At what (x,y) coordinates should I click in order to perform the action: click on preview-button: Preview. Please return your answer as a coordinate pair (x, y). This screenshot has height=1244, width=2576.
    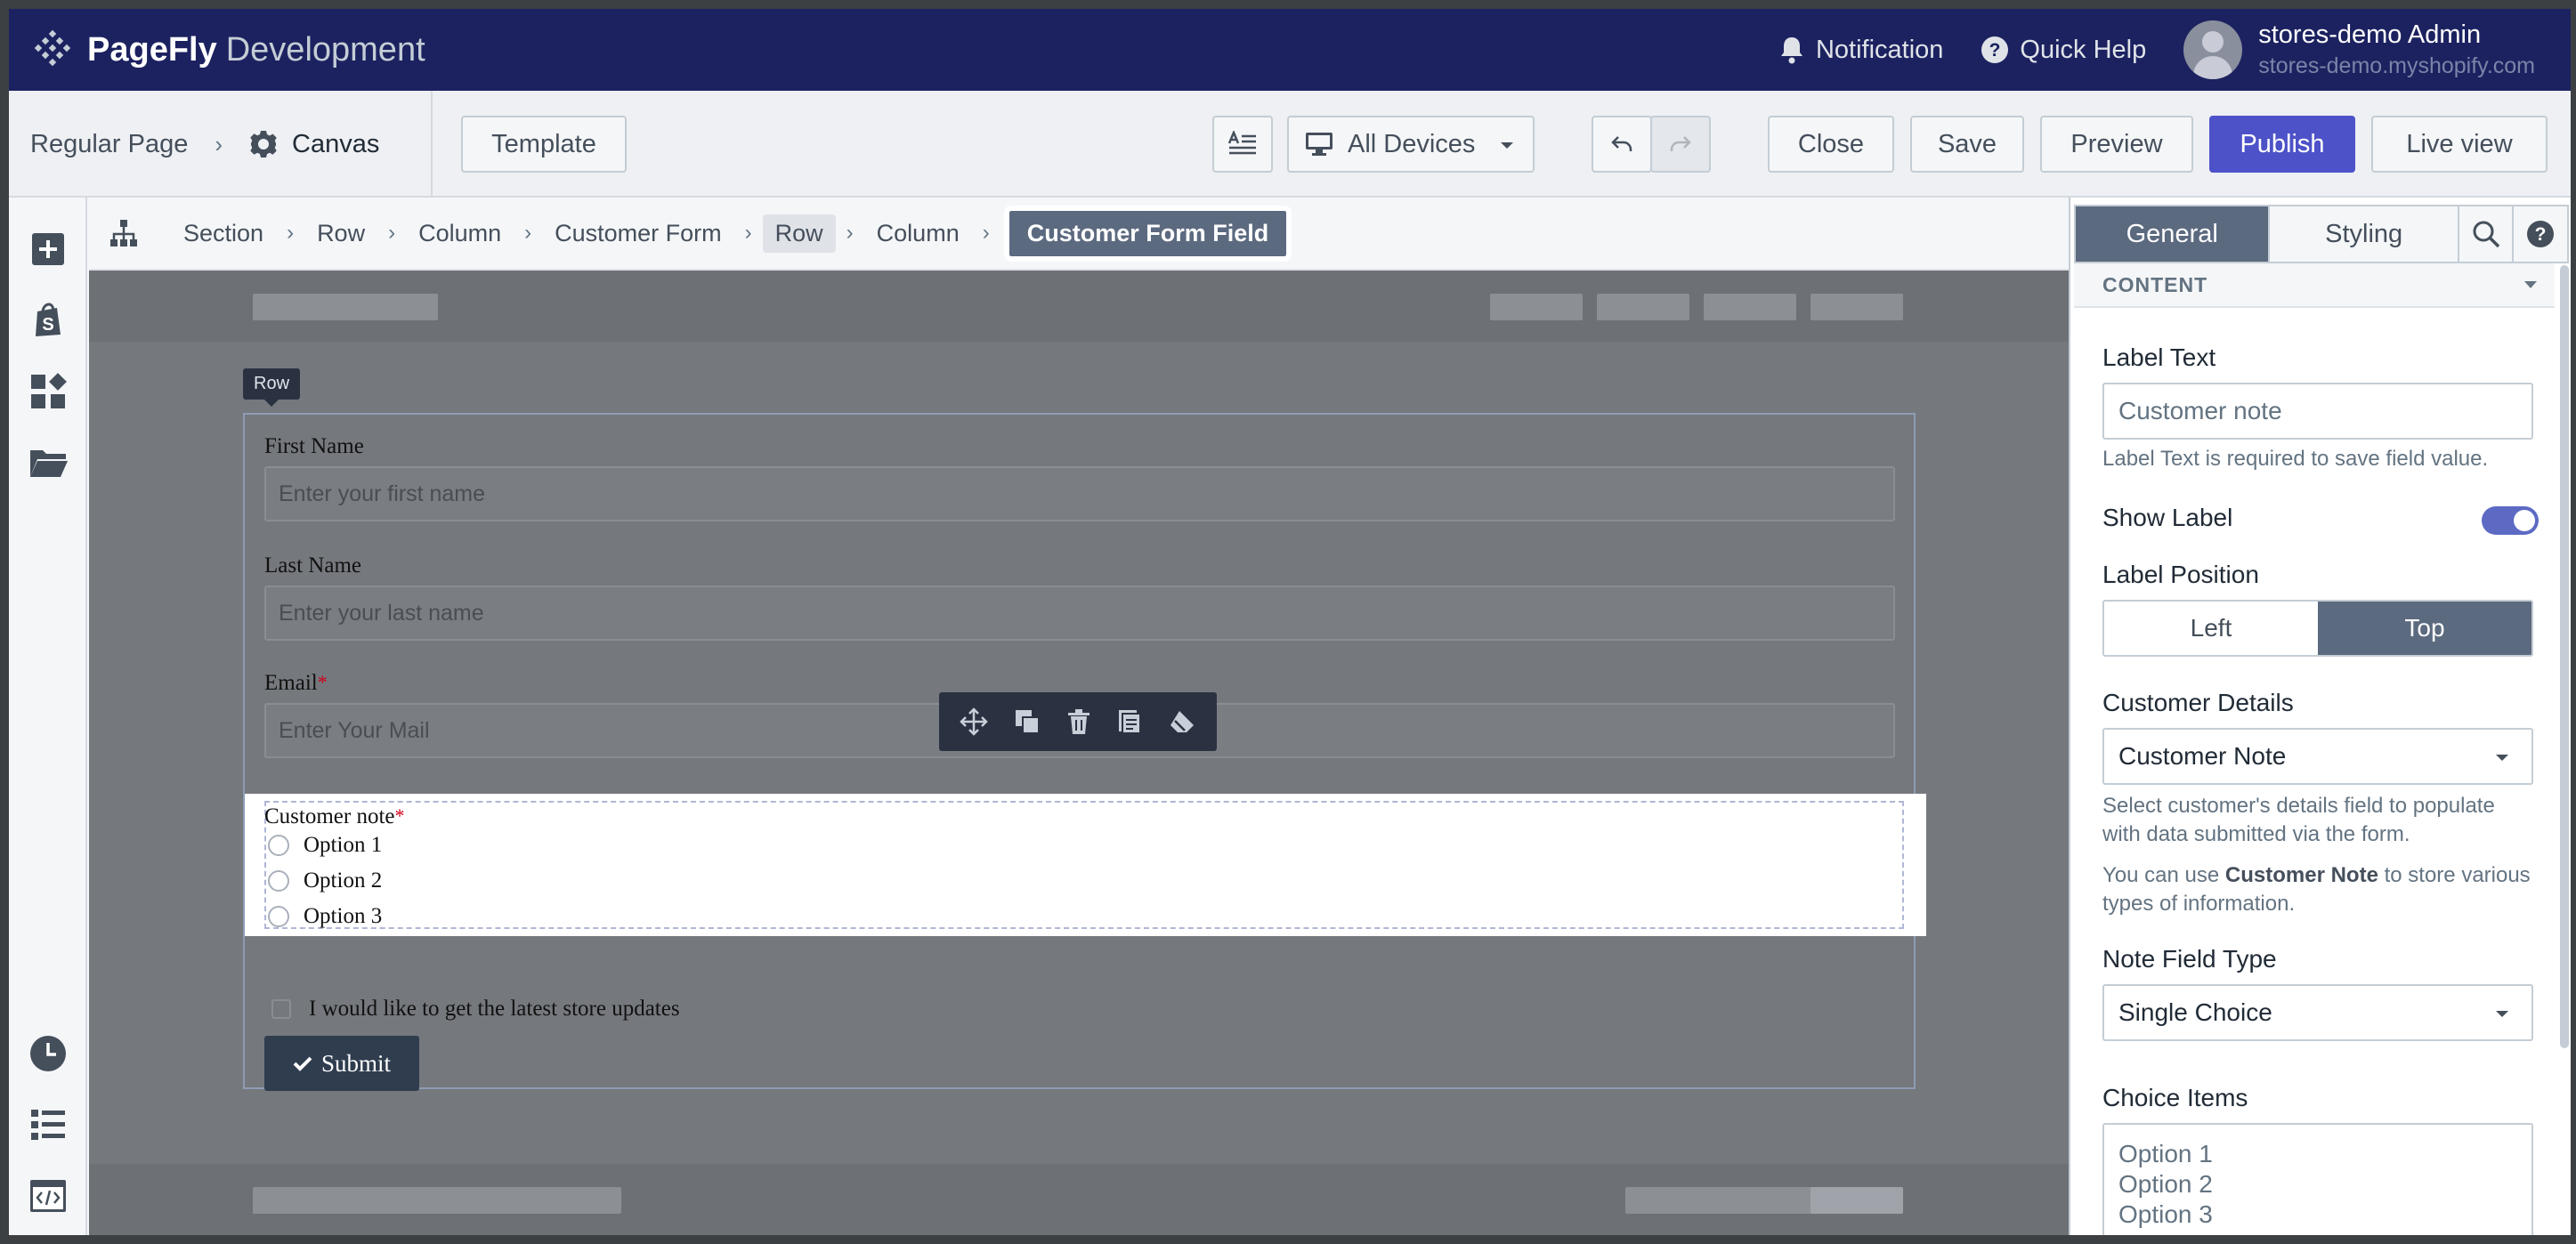
    Looking at the image, I should click on (2117, 144).